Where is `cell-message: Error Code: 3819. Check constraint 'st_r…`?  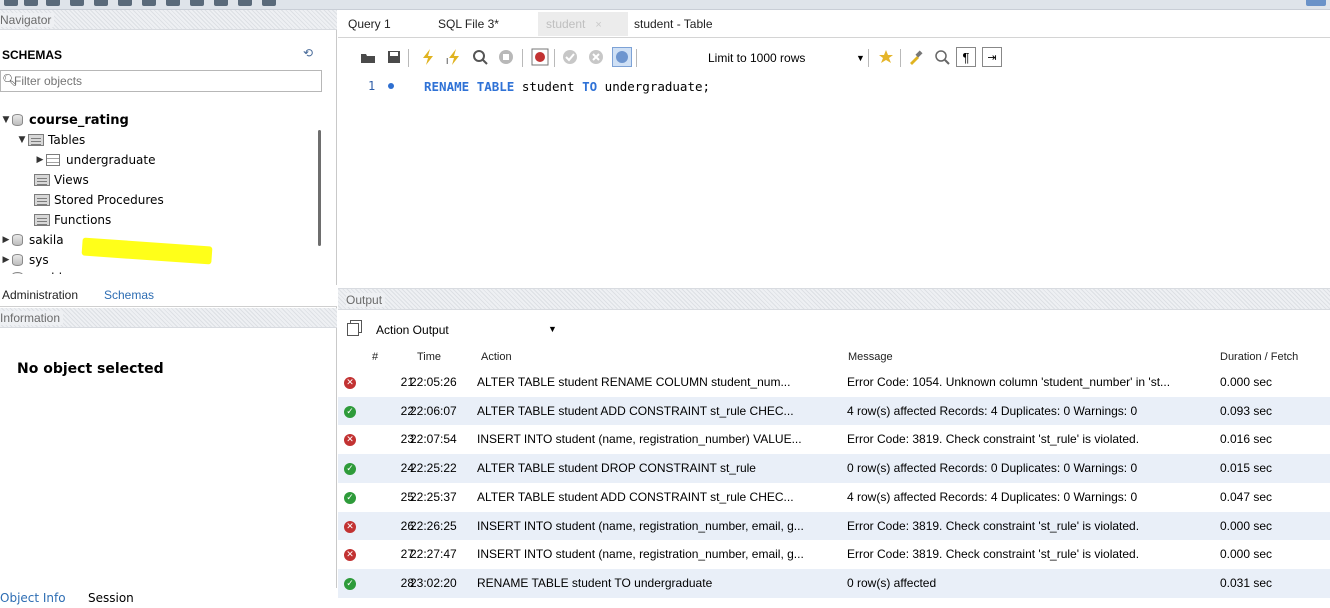
cell-message: Error Code: 3819. Check constraint 'st_r… is located at coordinates (993, 554).